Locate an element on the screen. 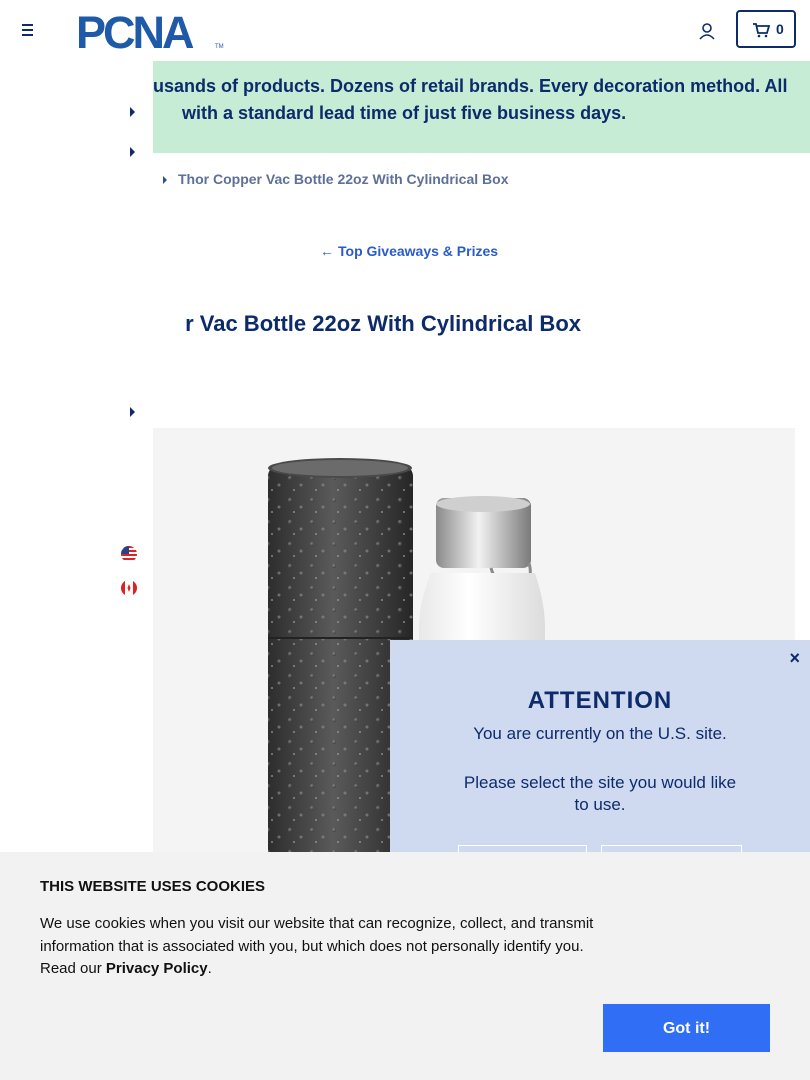  logo-text: PCNA is located at coordinates (135, 31).